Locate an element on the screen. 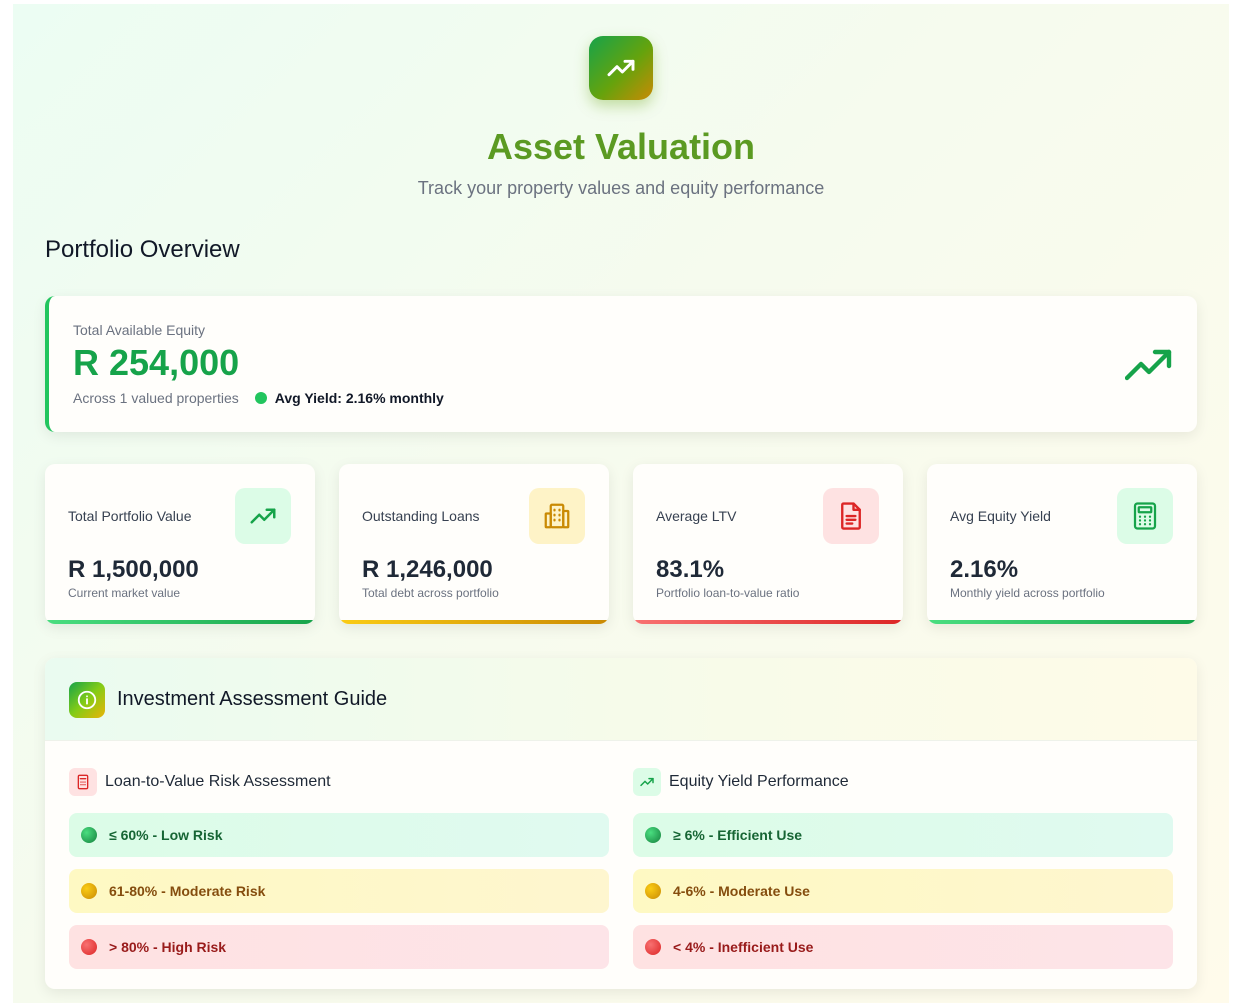  stat-desc: Monthly yield across portfolio is located at coordinates (1027, 593).